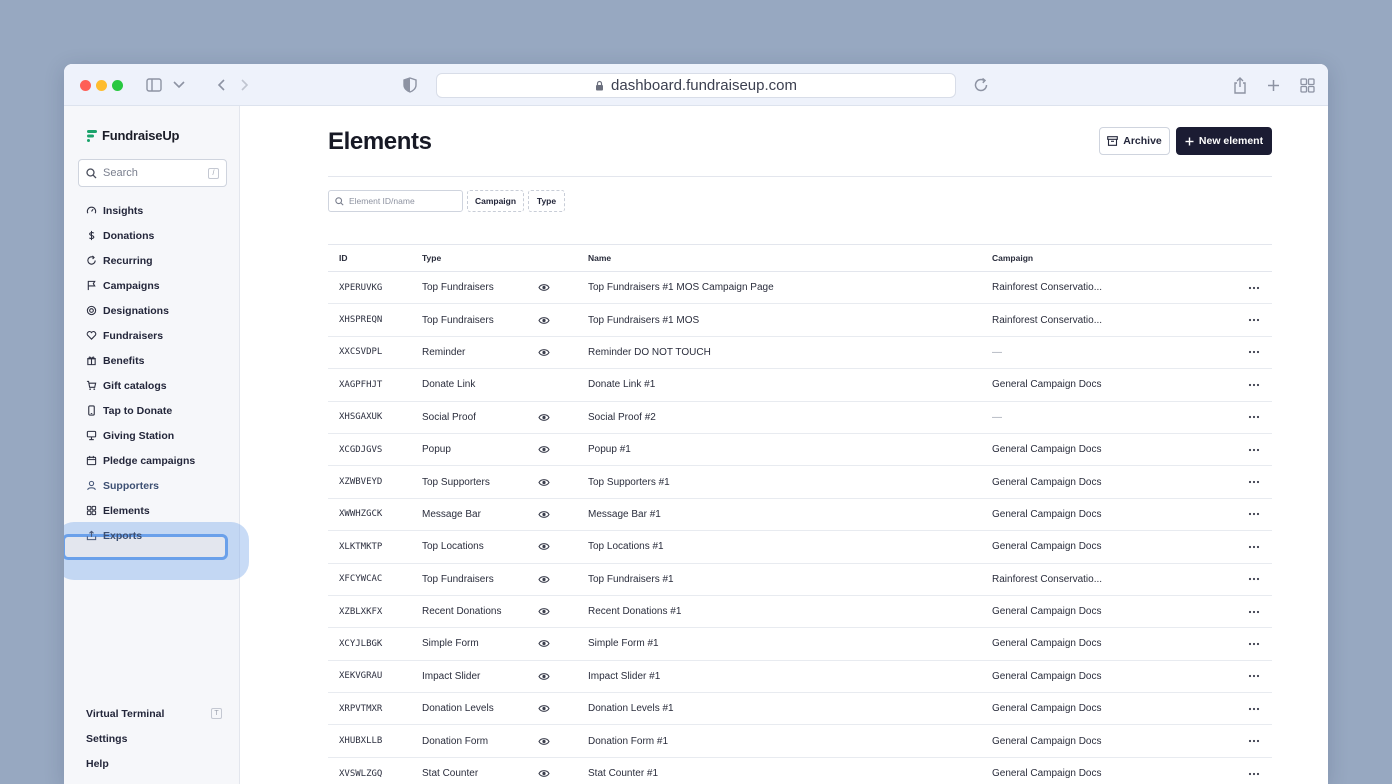 This screenshot has height=784, width=1392. What do you see at coordinates (634, 611) in the screenshot?
I see `element-name: Recent Donations #1` at bounding box center [634, 611].